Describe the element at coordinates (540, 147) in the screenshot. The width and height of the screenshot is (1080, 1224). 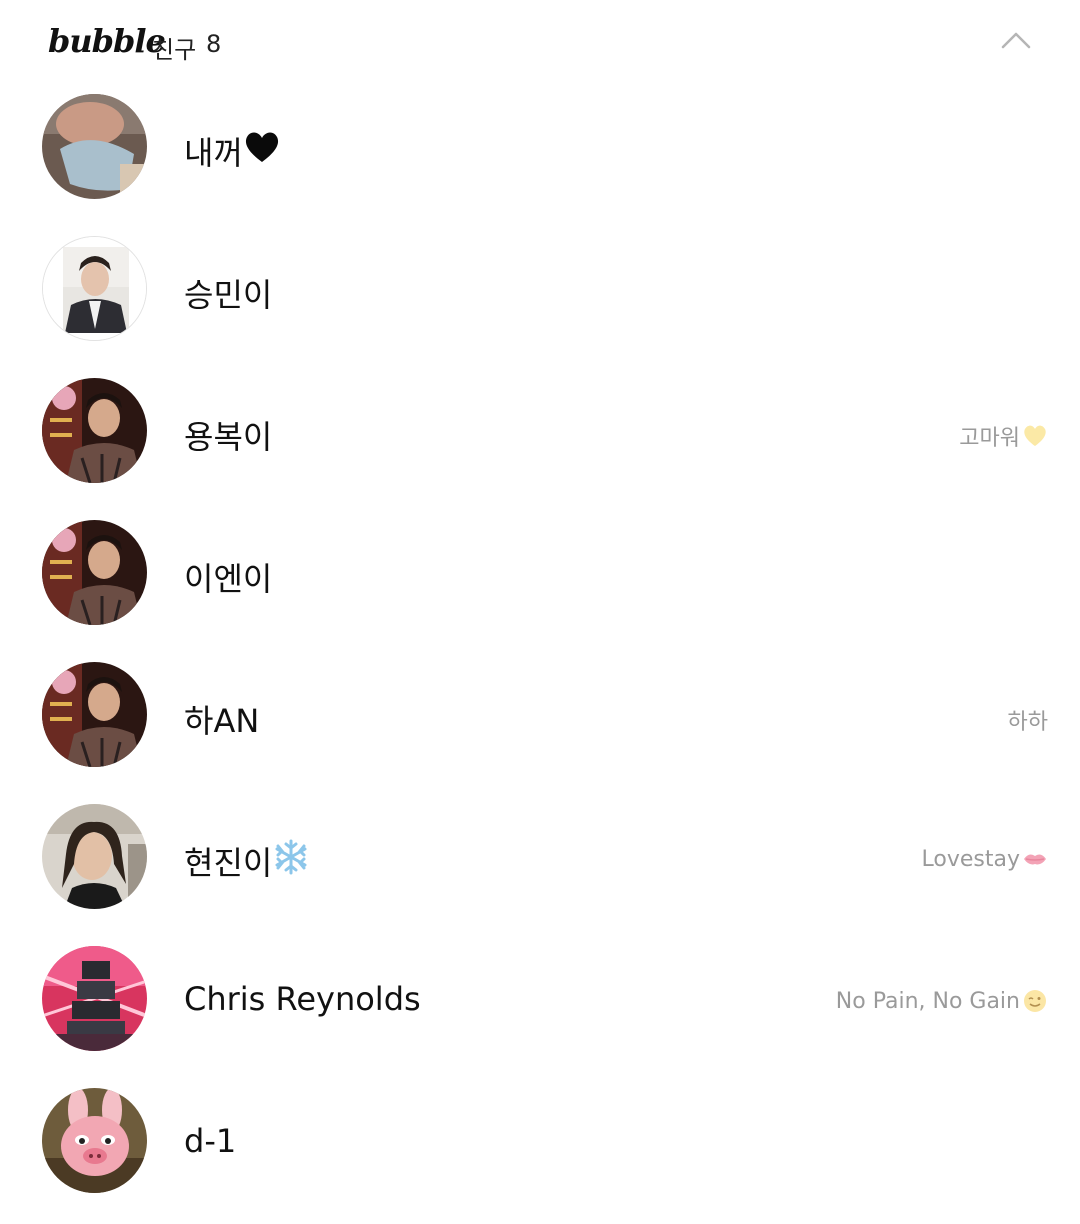
I see `friend-row: 내꺼` at that location.